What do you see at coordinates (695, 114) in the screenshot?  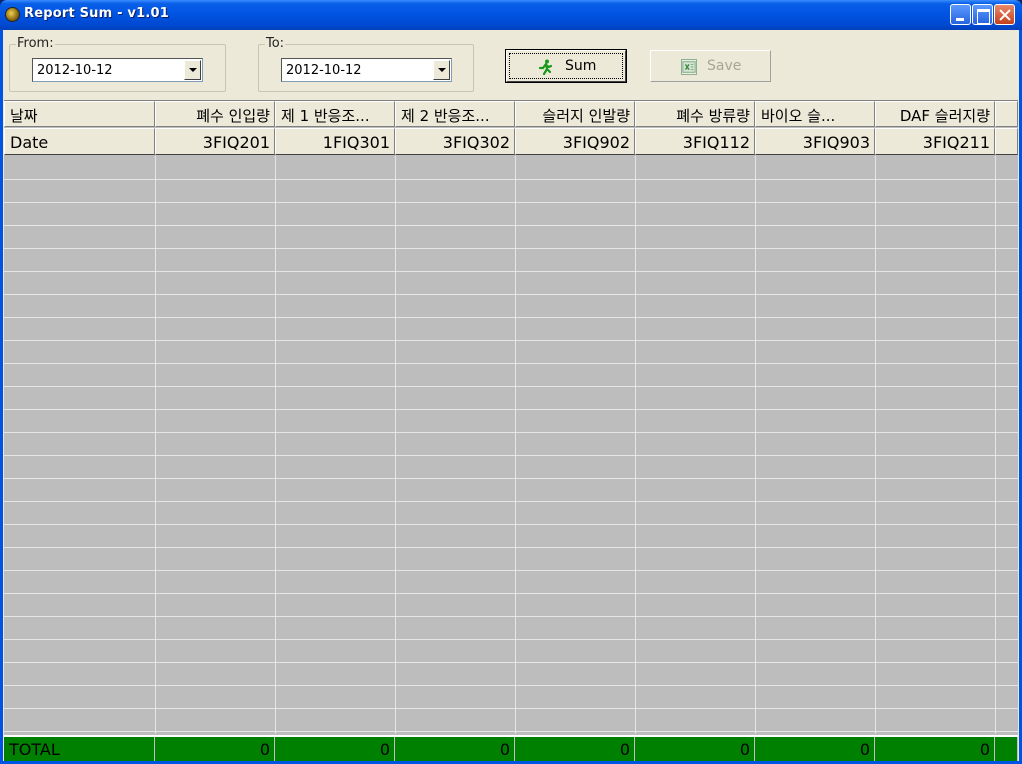 I see `column-header: 폐수 방류량` at bounding box center [695, 114].